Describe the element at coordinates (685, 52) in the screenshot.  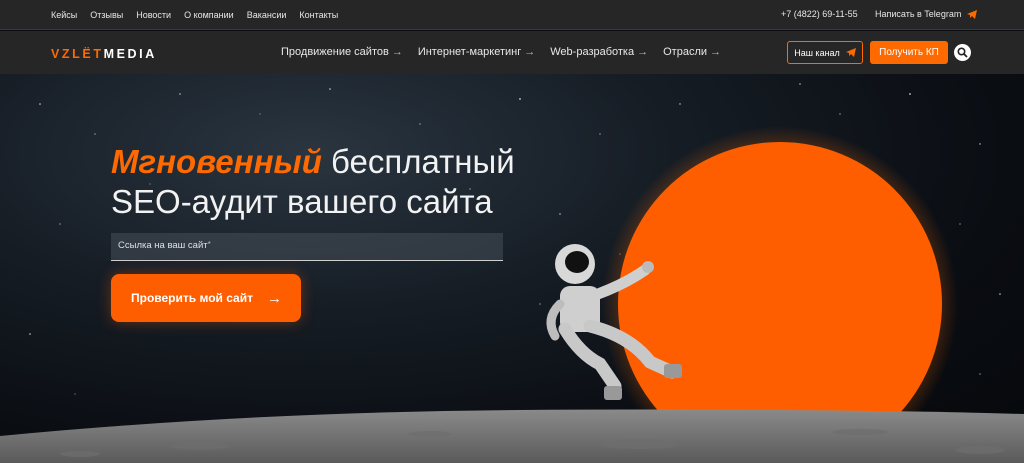
I see `nav-item-label: Отрасли` at that location.